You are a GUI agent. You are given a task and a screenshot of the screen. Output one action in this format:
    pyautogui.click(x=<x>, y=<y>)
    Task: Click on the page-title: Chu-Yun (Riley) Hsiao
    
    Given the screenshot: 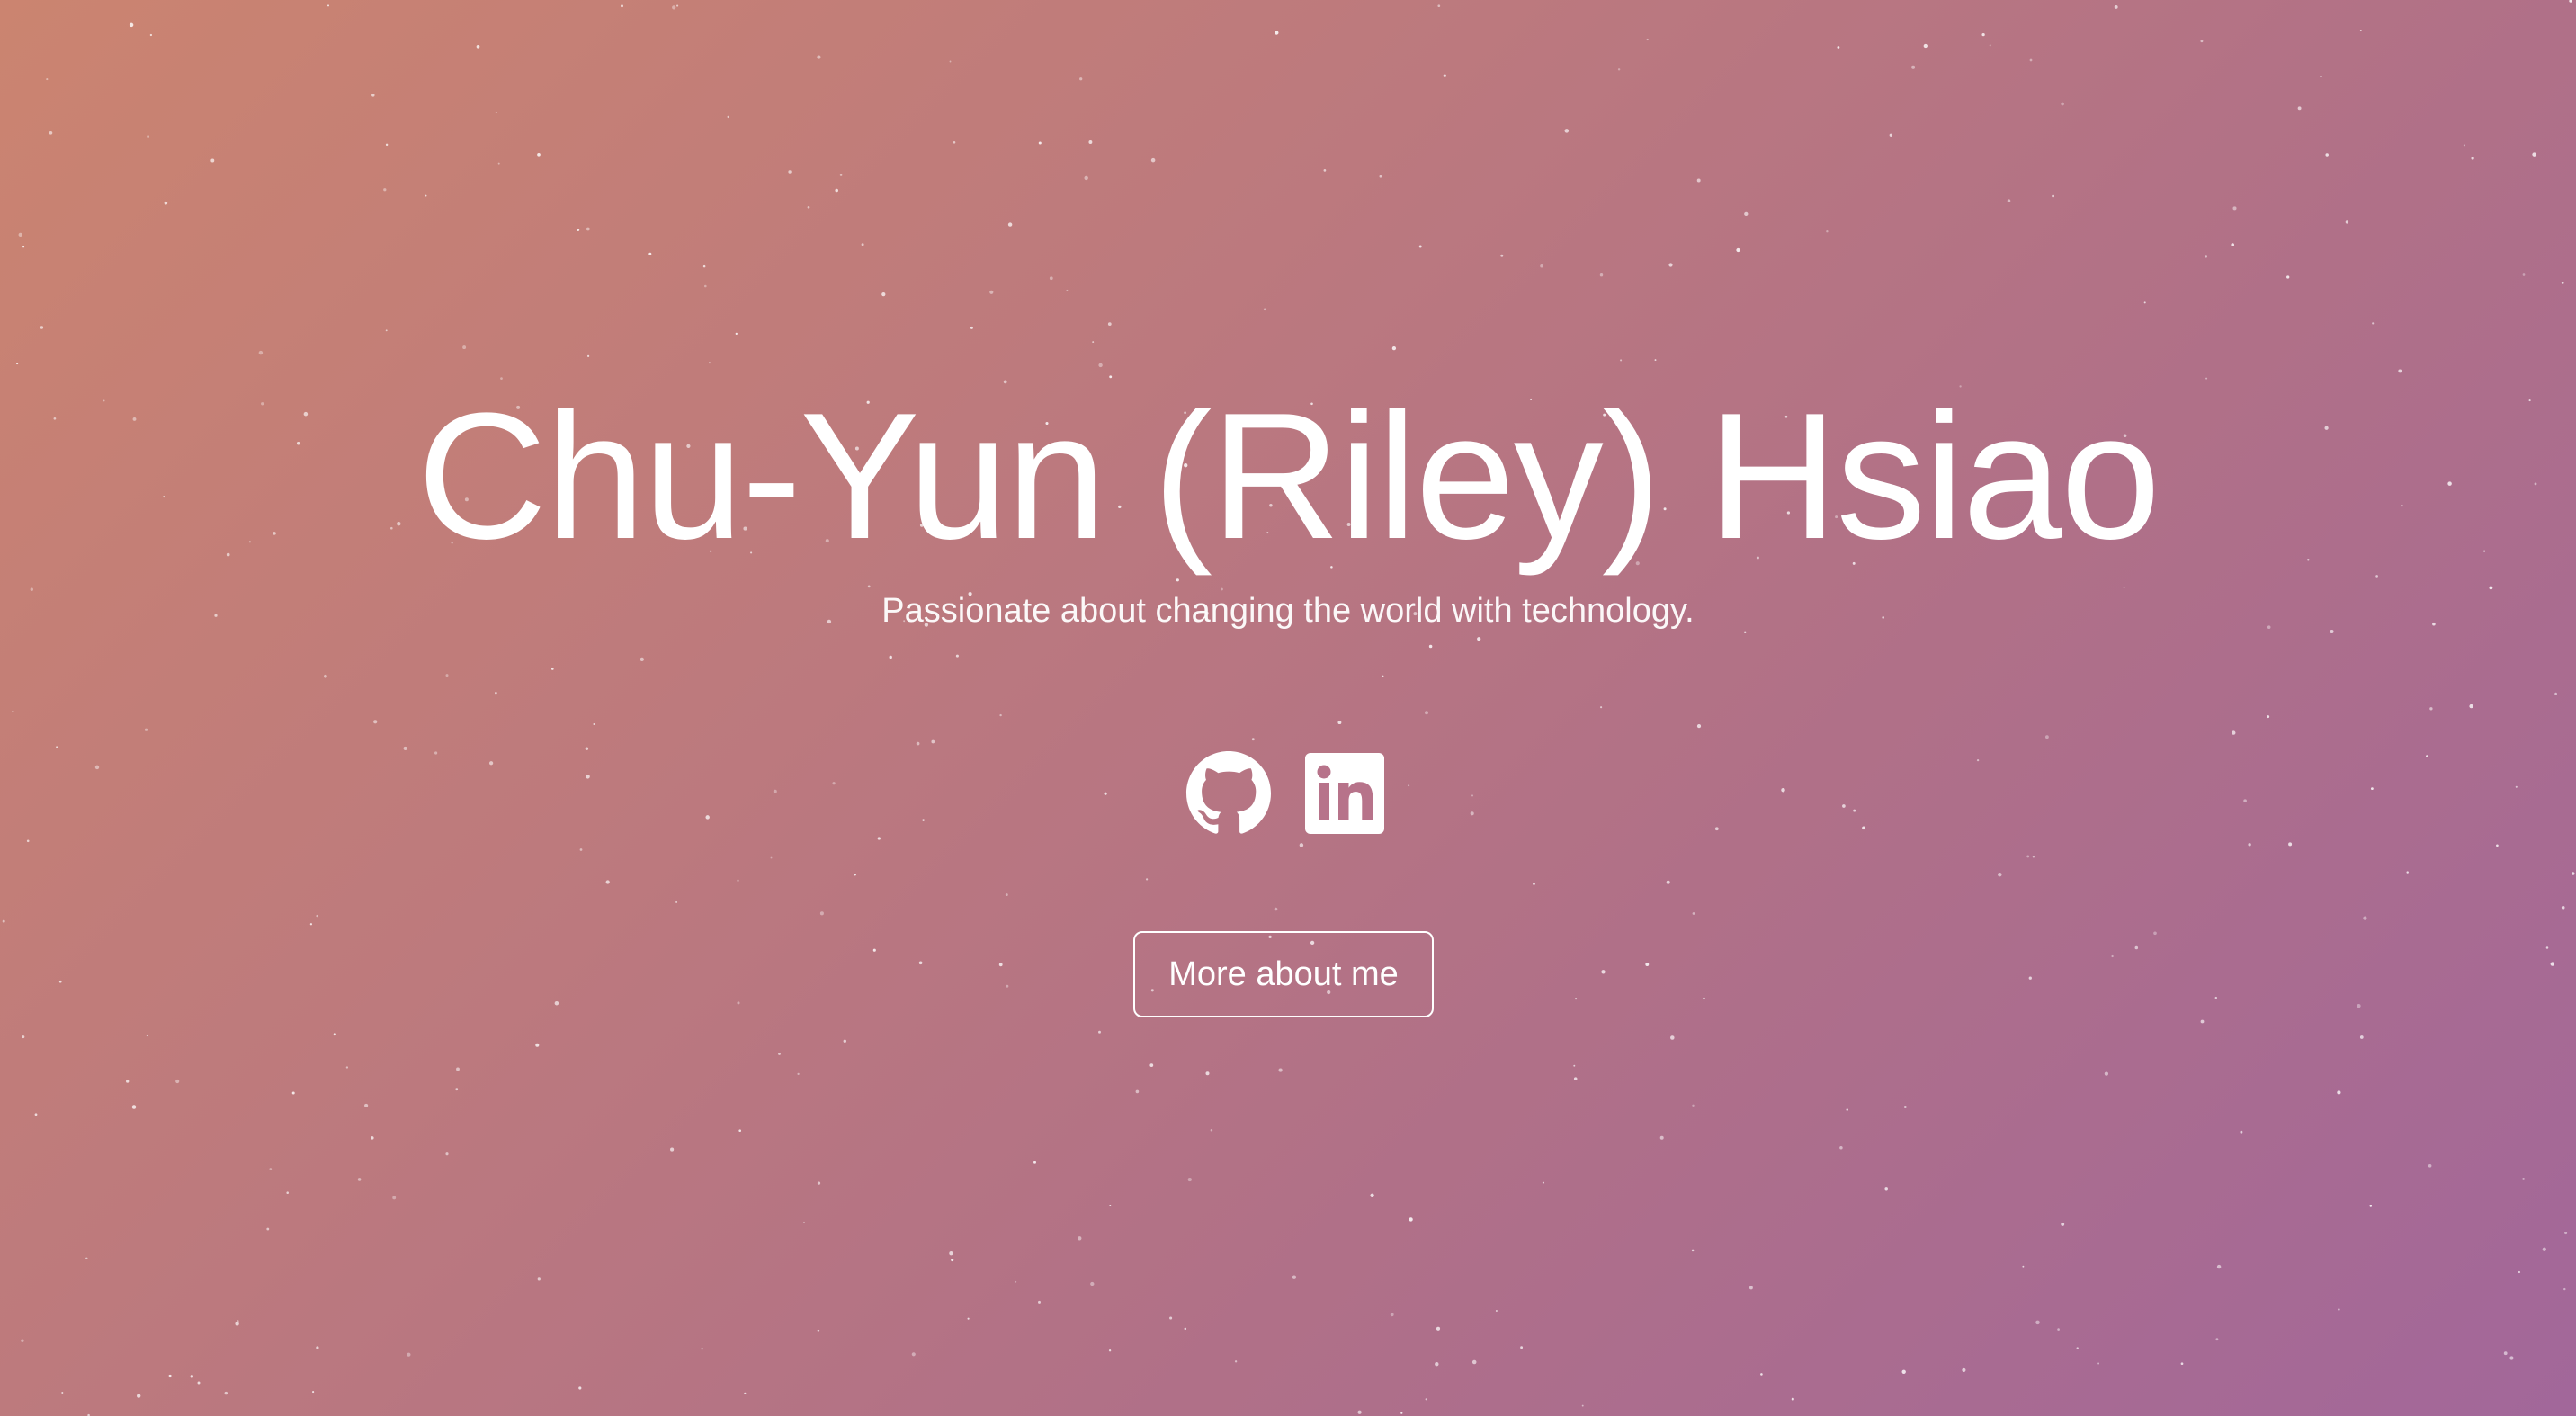 What is the action you would take?
    pyautogui.click(x=1288, y=477)
    